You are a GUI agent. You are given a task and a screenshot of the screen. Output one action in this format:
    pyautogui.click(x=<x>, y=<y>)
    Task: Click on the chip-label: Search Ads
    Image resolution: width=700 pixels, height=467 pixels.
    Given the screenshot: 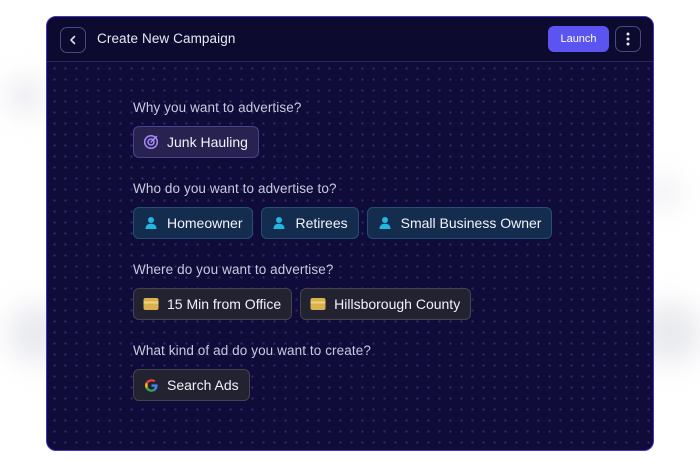 What is the action you would take?
    pyautogui.click(x=203, y=385)
    